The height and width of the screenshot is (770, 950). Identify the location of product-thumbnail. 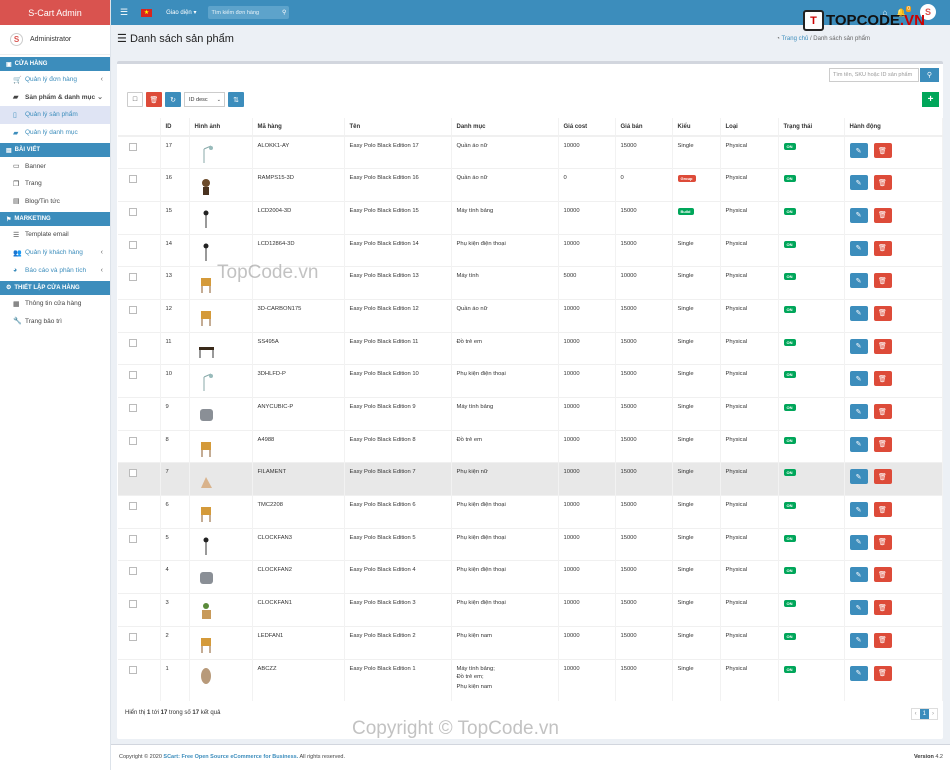
(206, 676).